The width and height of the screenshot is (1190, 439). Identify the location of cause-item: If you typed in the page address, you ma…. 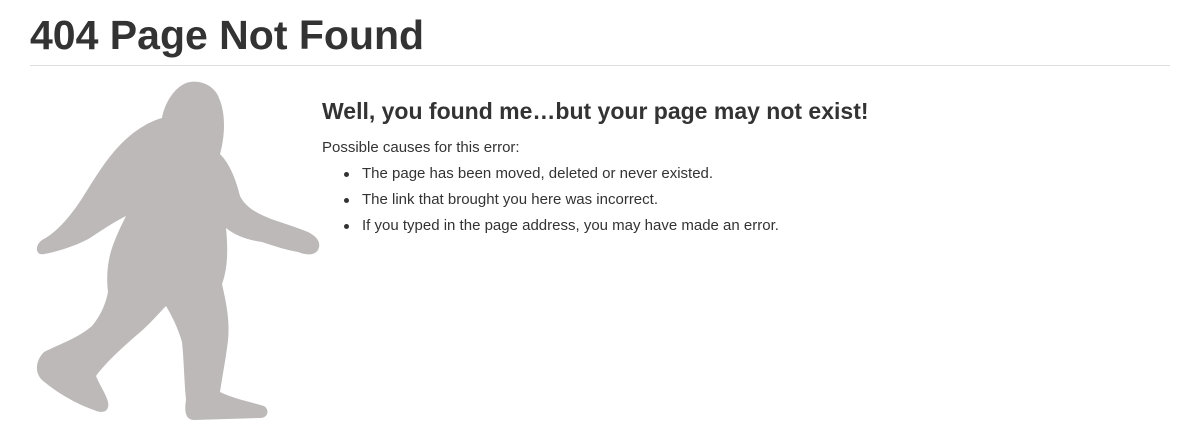
(753, 226).